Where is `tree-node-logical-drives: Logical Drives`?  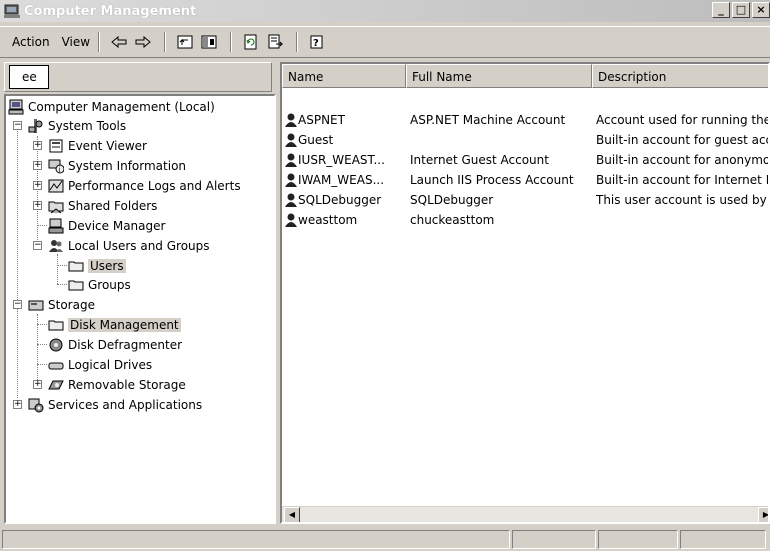 tree-node-logical-drives: Logical Drives is located at coordinates (100, 365).